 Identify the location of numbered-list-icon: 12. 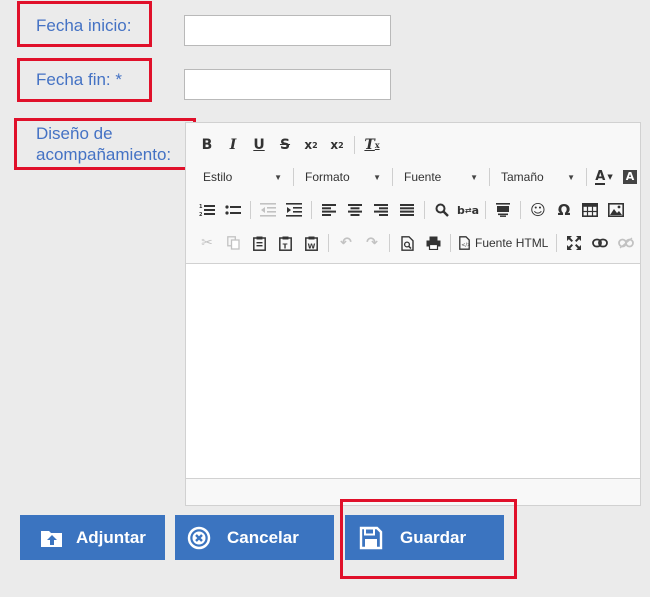
(207, 210).